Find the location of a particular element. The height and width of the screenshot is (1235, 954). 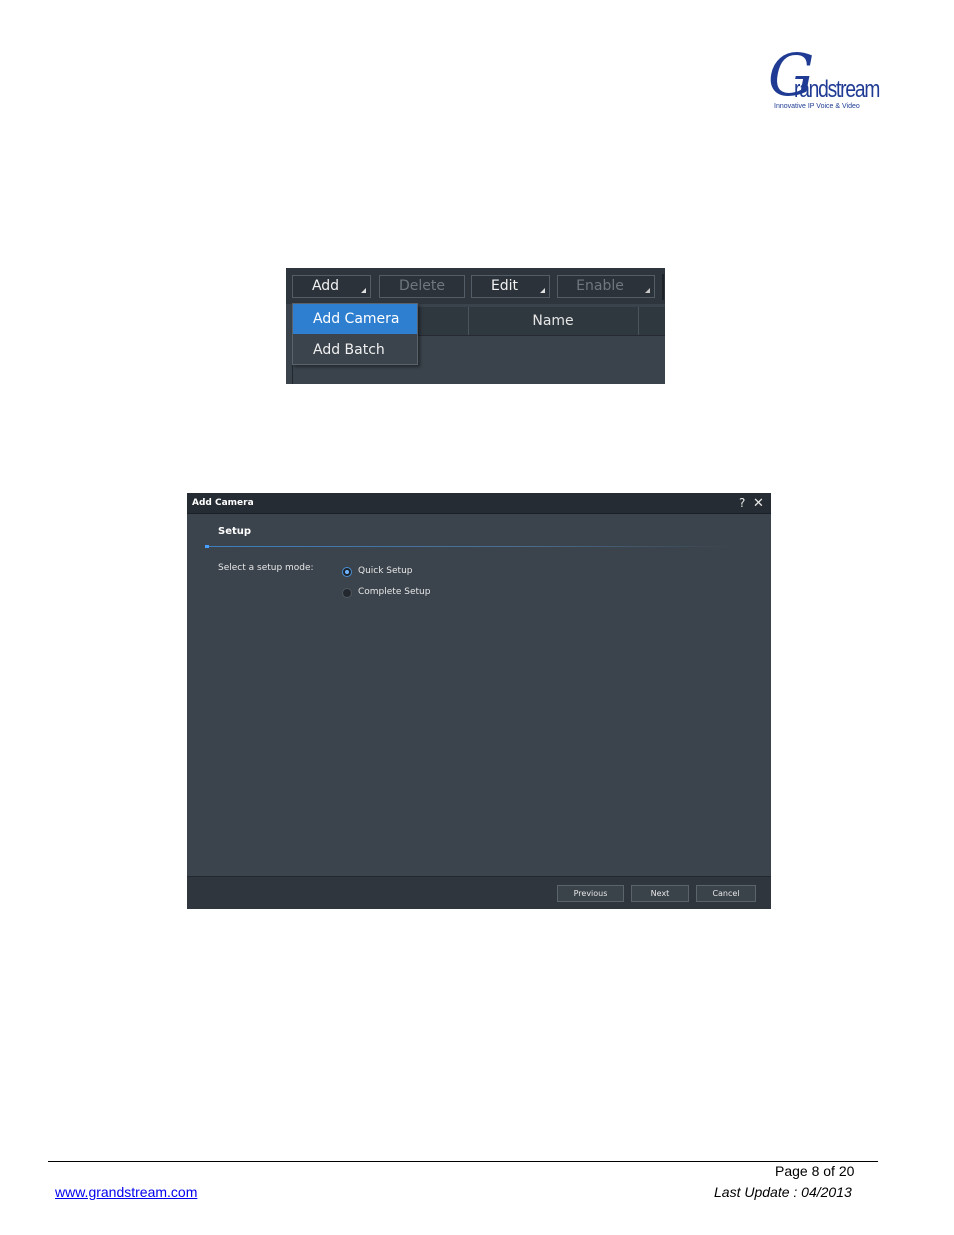

quick-setup-radio is located at coordinates (347, 572).